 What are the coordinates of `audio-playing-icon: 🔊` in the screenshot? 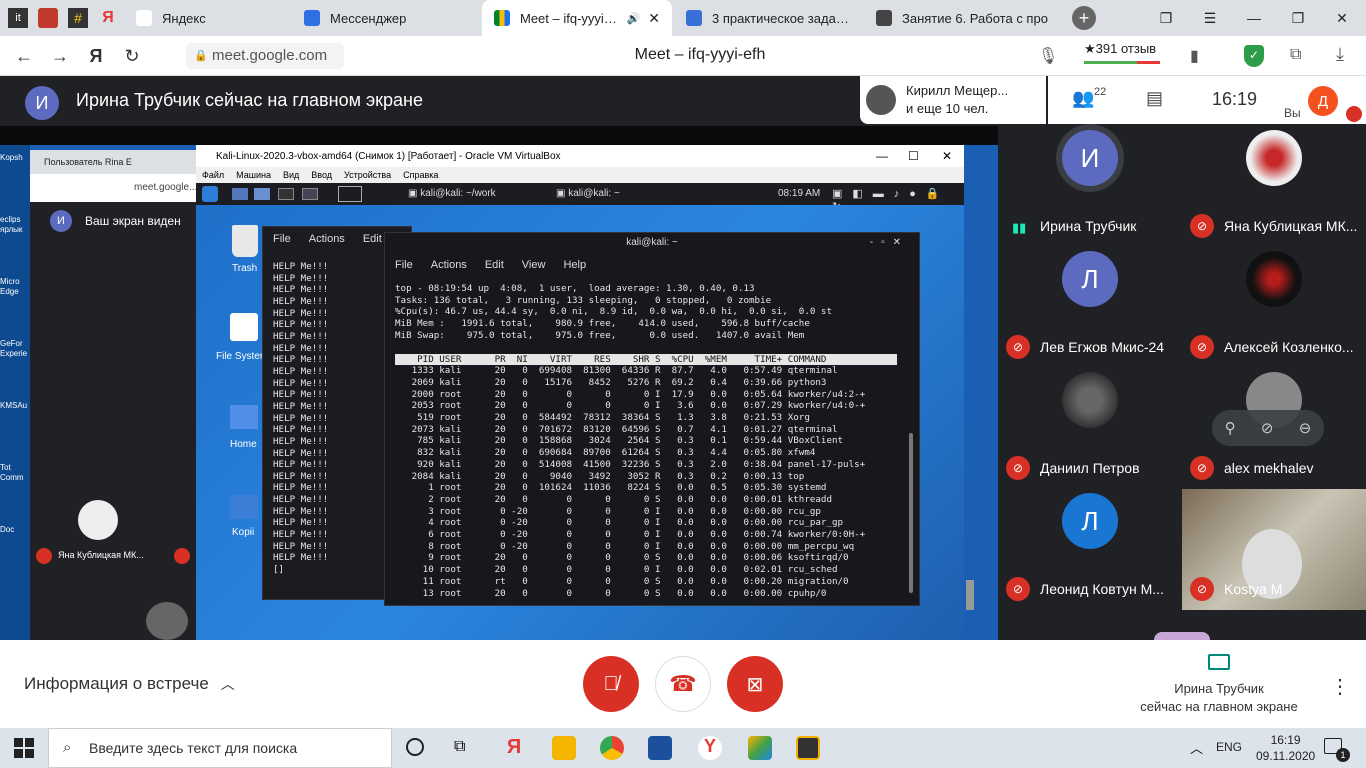 It's located at (634, 18).